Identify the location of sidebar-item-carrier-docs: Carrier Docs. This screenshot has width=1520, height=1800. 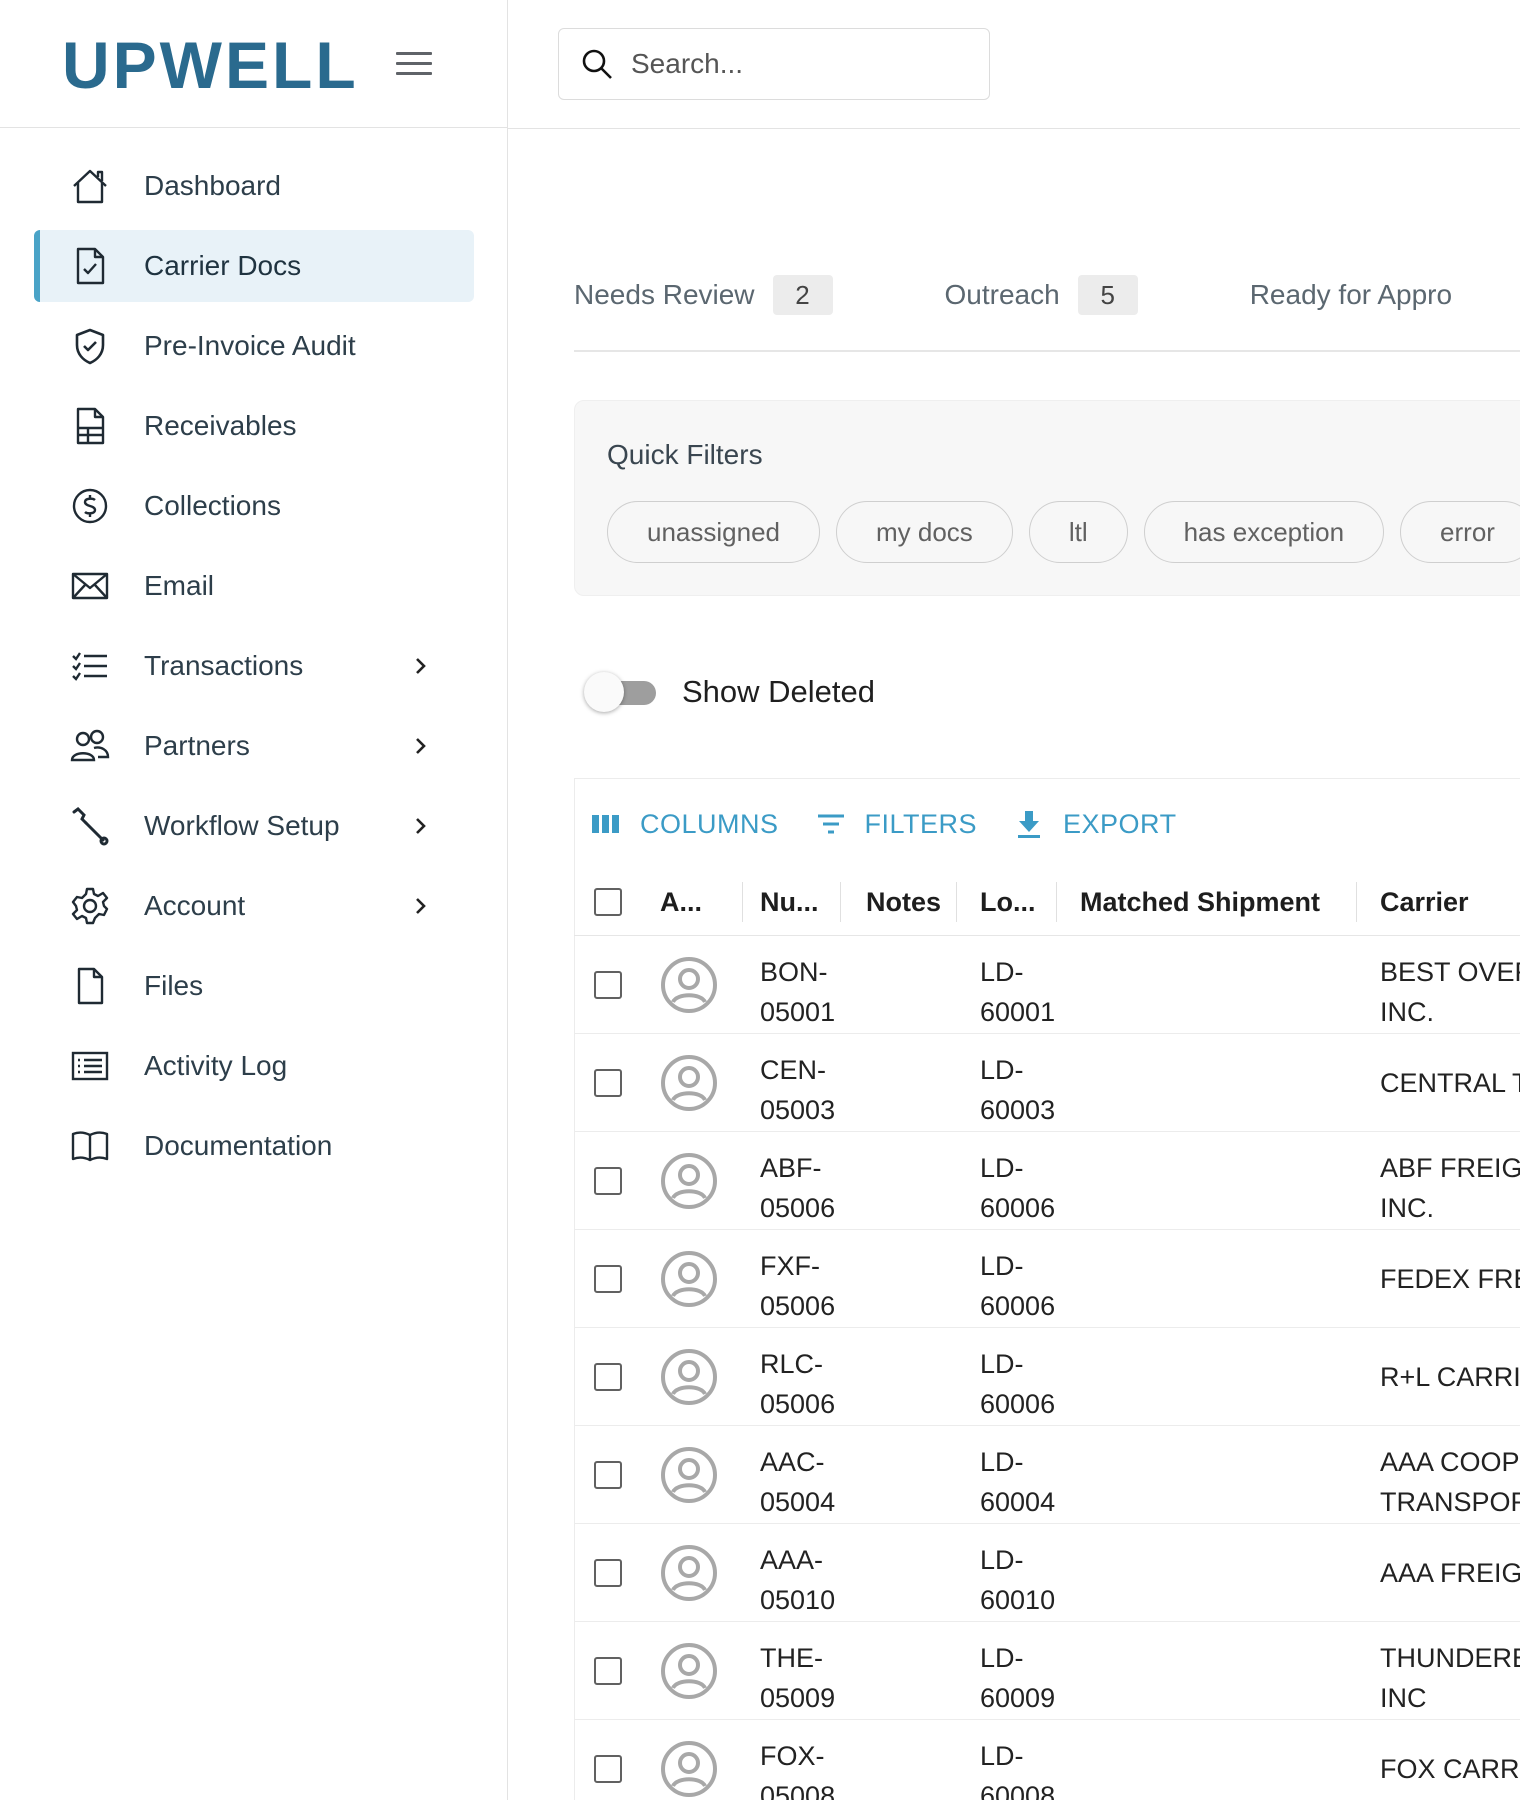
(254, 266).